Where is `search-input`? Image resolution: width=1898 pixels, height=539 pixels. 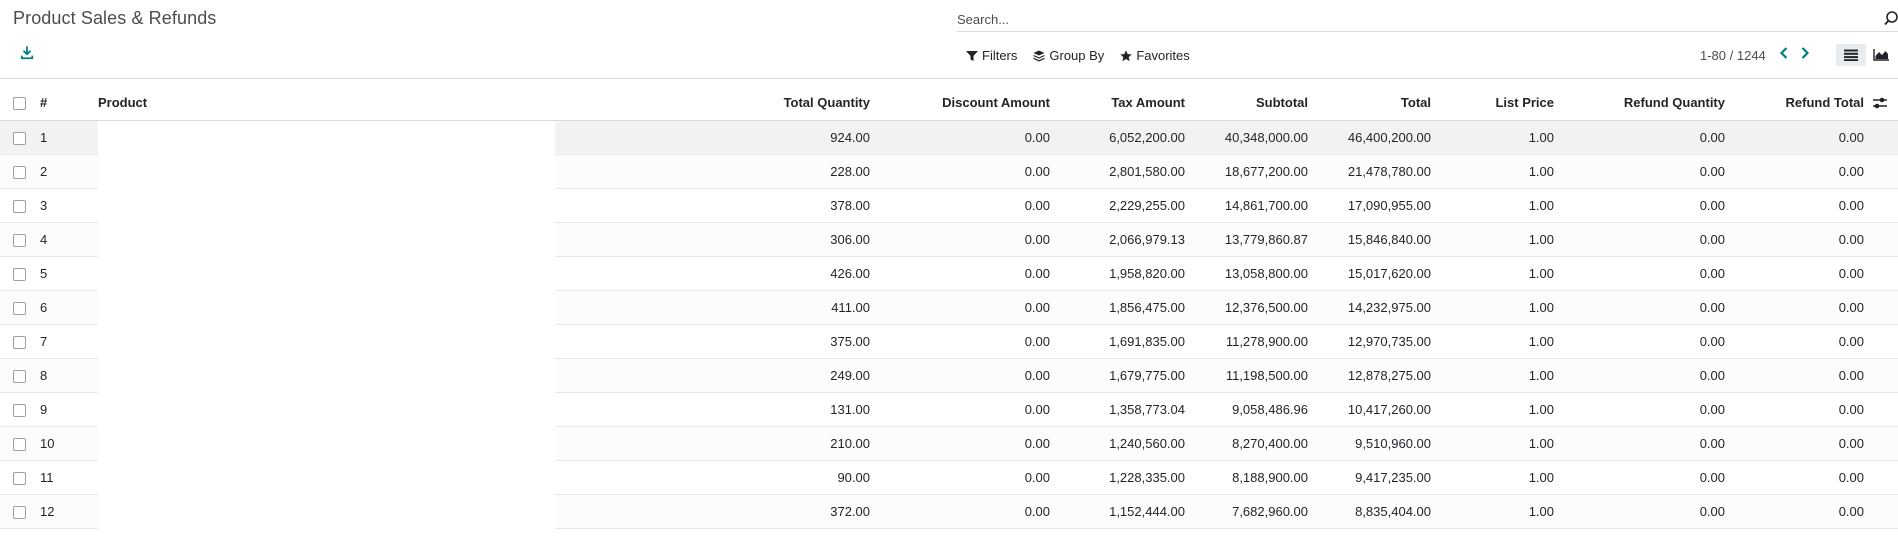 search-input is located at coordinates (1417, 19).